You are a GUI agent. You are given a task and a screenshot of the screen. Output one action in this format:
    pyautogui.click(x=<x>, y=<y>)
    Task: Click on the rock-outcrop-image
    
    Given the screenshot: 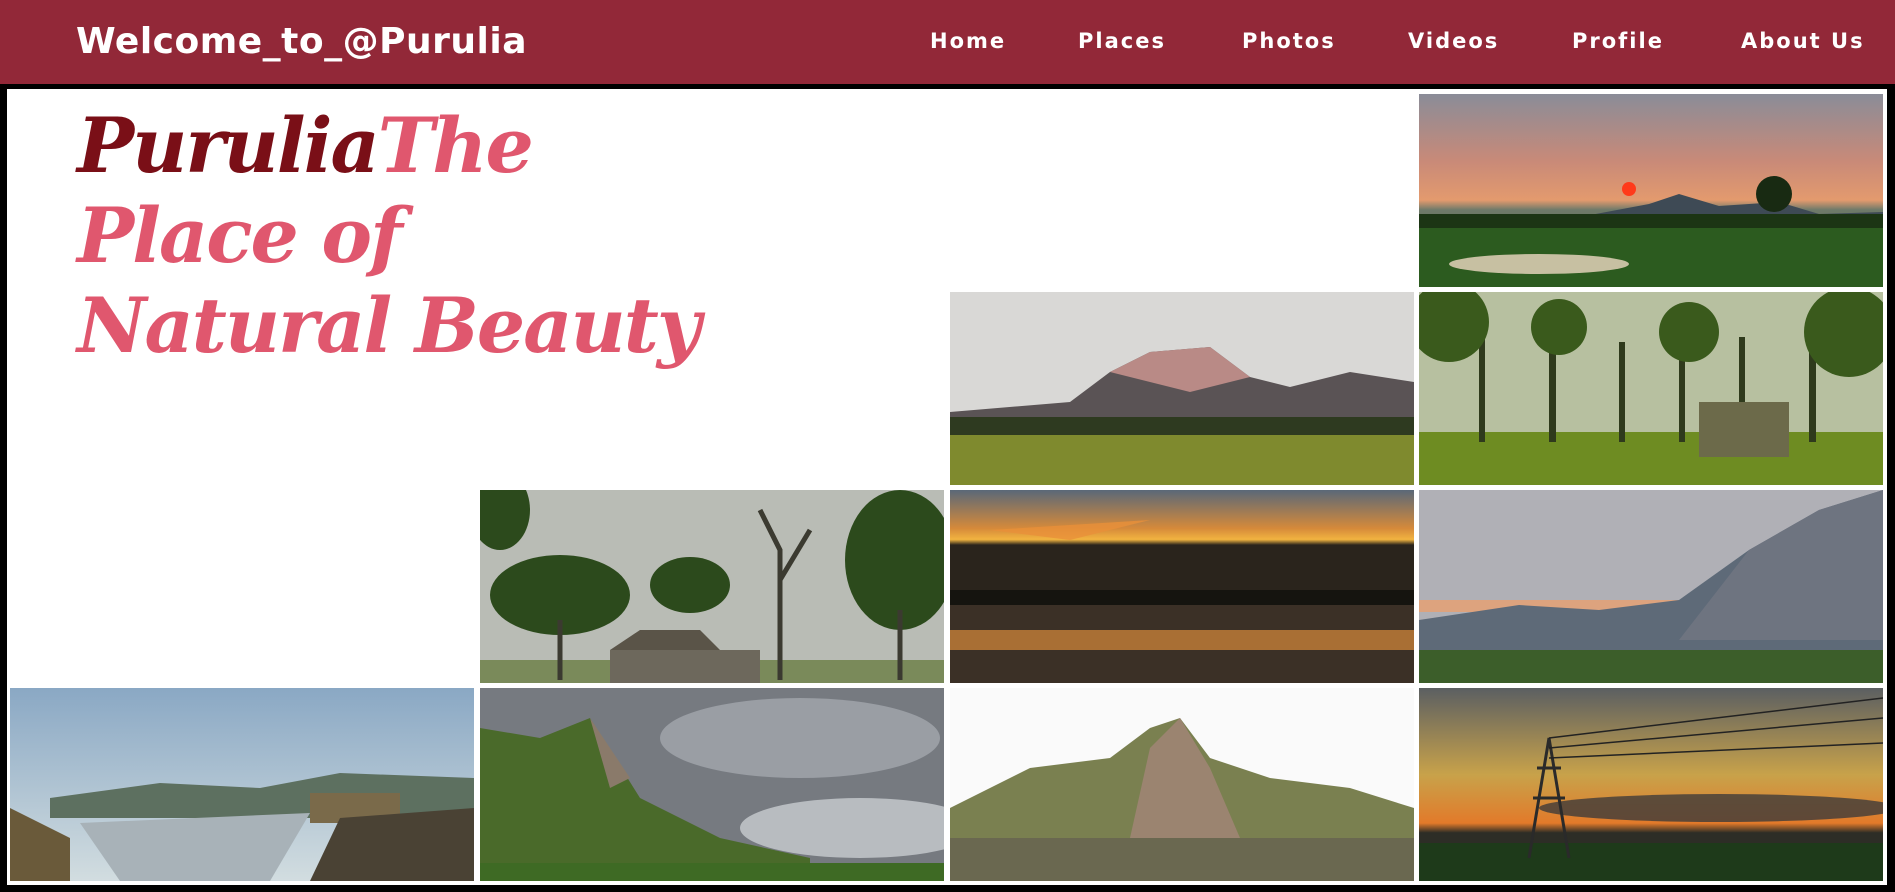 What is the action you would take?
    pyautogui.click(x=1182, y=784)
    